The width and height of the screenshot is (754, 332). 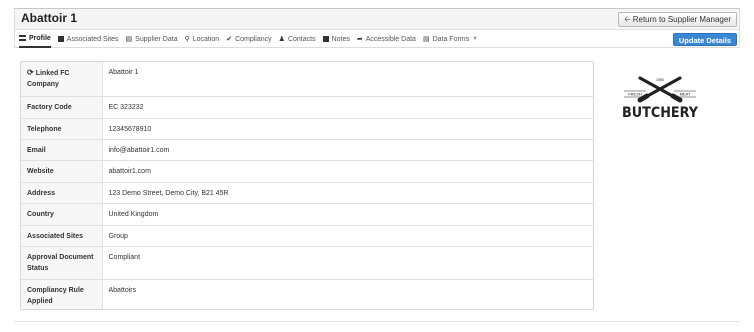 I want to click on row-value: Group, so click(x=347, y=235).